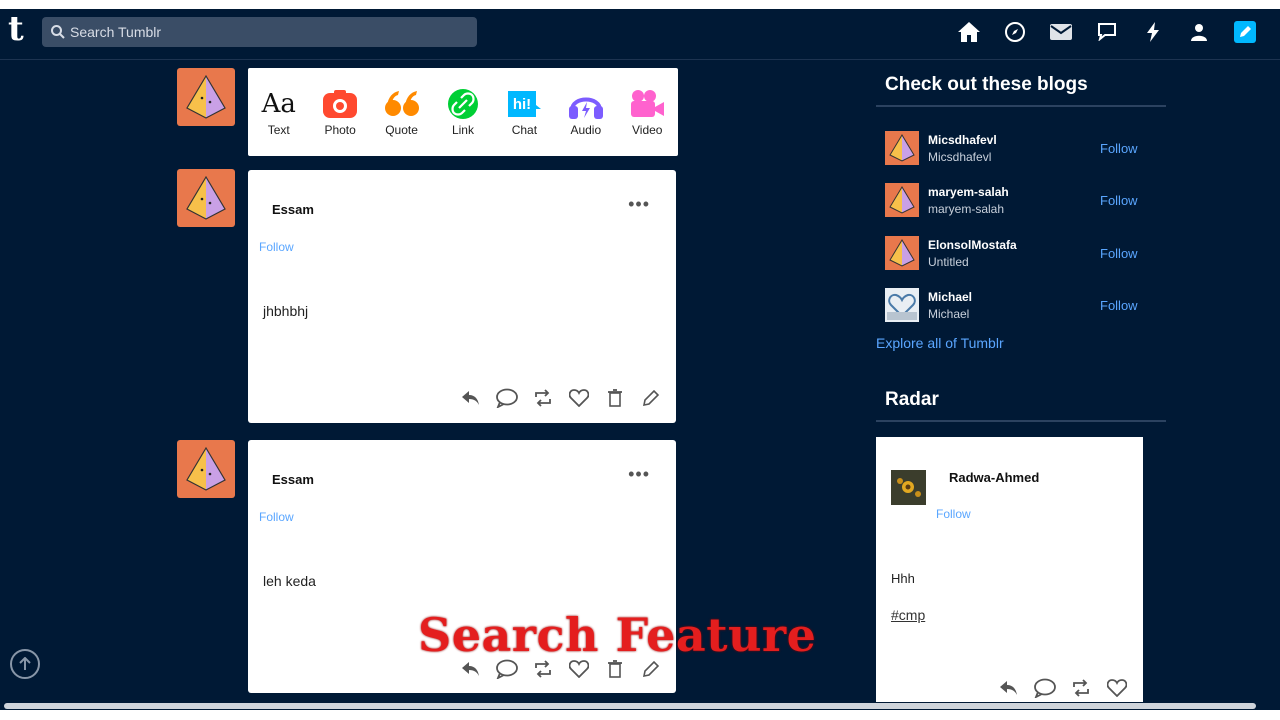  I want to click on recommended-blog: ElonsolMostafa Untitled Follow, so click(1011, 252).